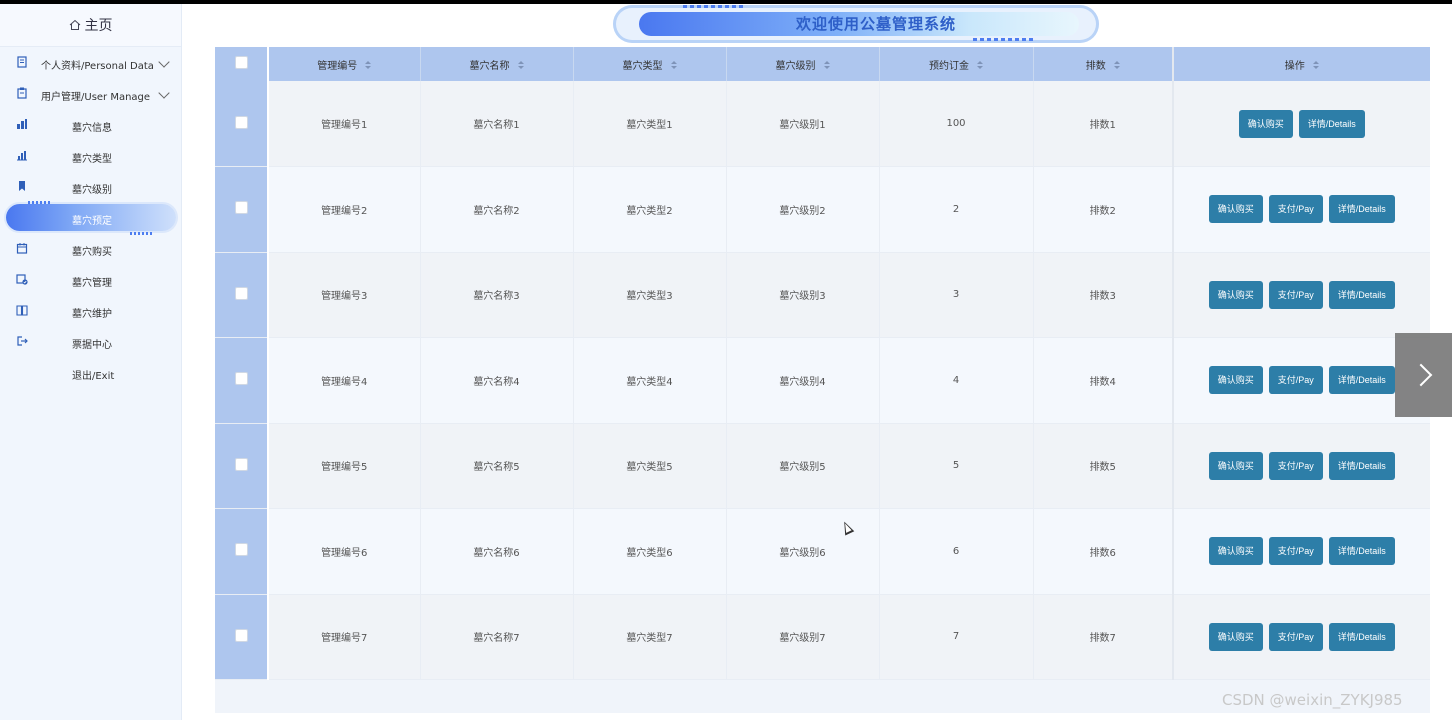 This screenshot has width=1452, height=720. Describe the element at coordinates (92, 252) in the screenshot. I see `sidebar-item-label: 墓穴购买` at that location.